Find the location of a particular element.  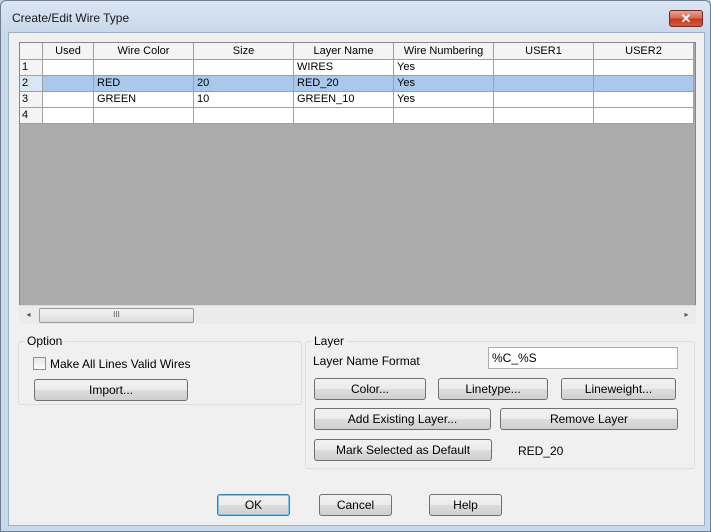

default-layer-value: RED_20 is located at coordinates (541, 451).